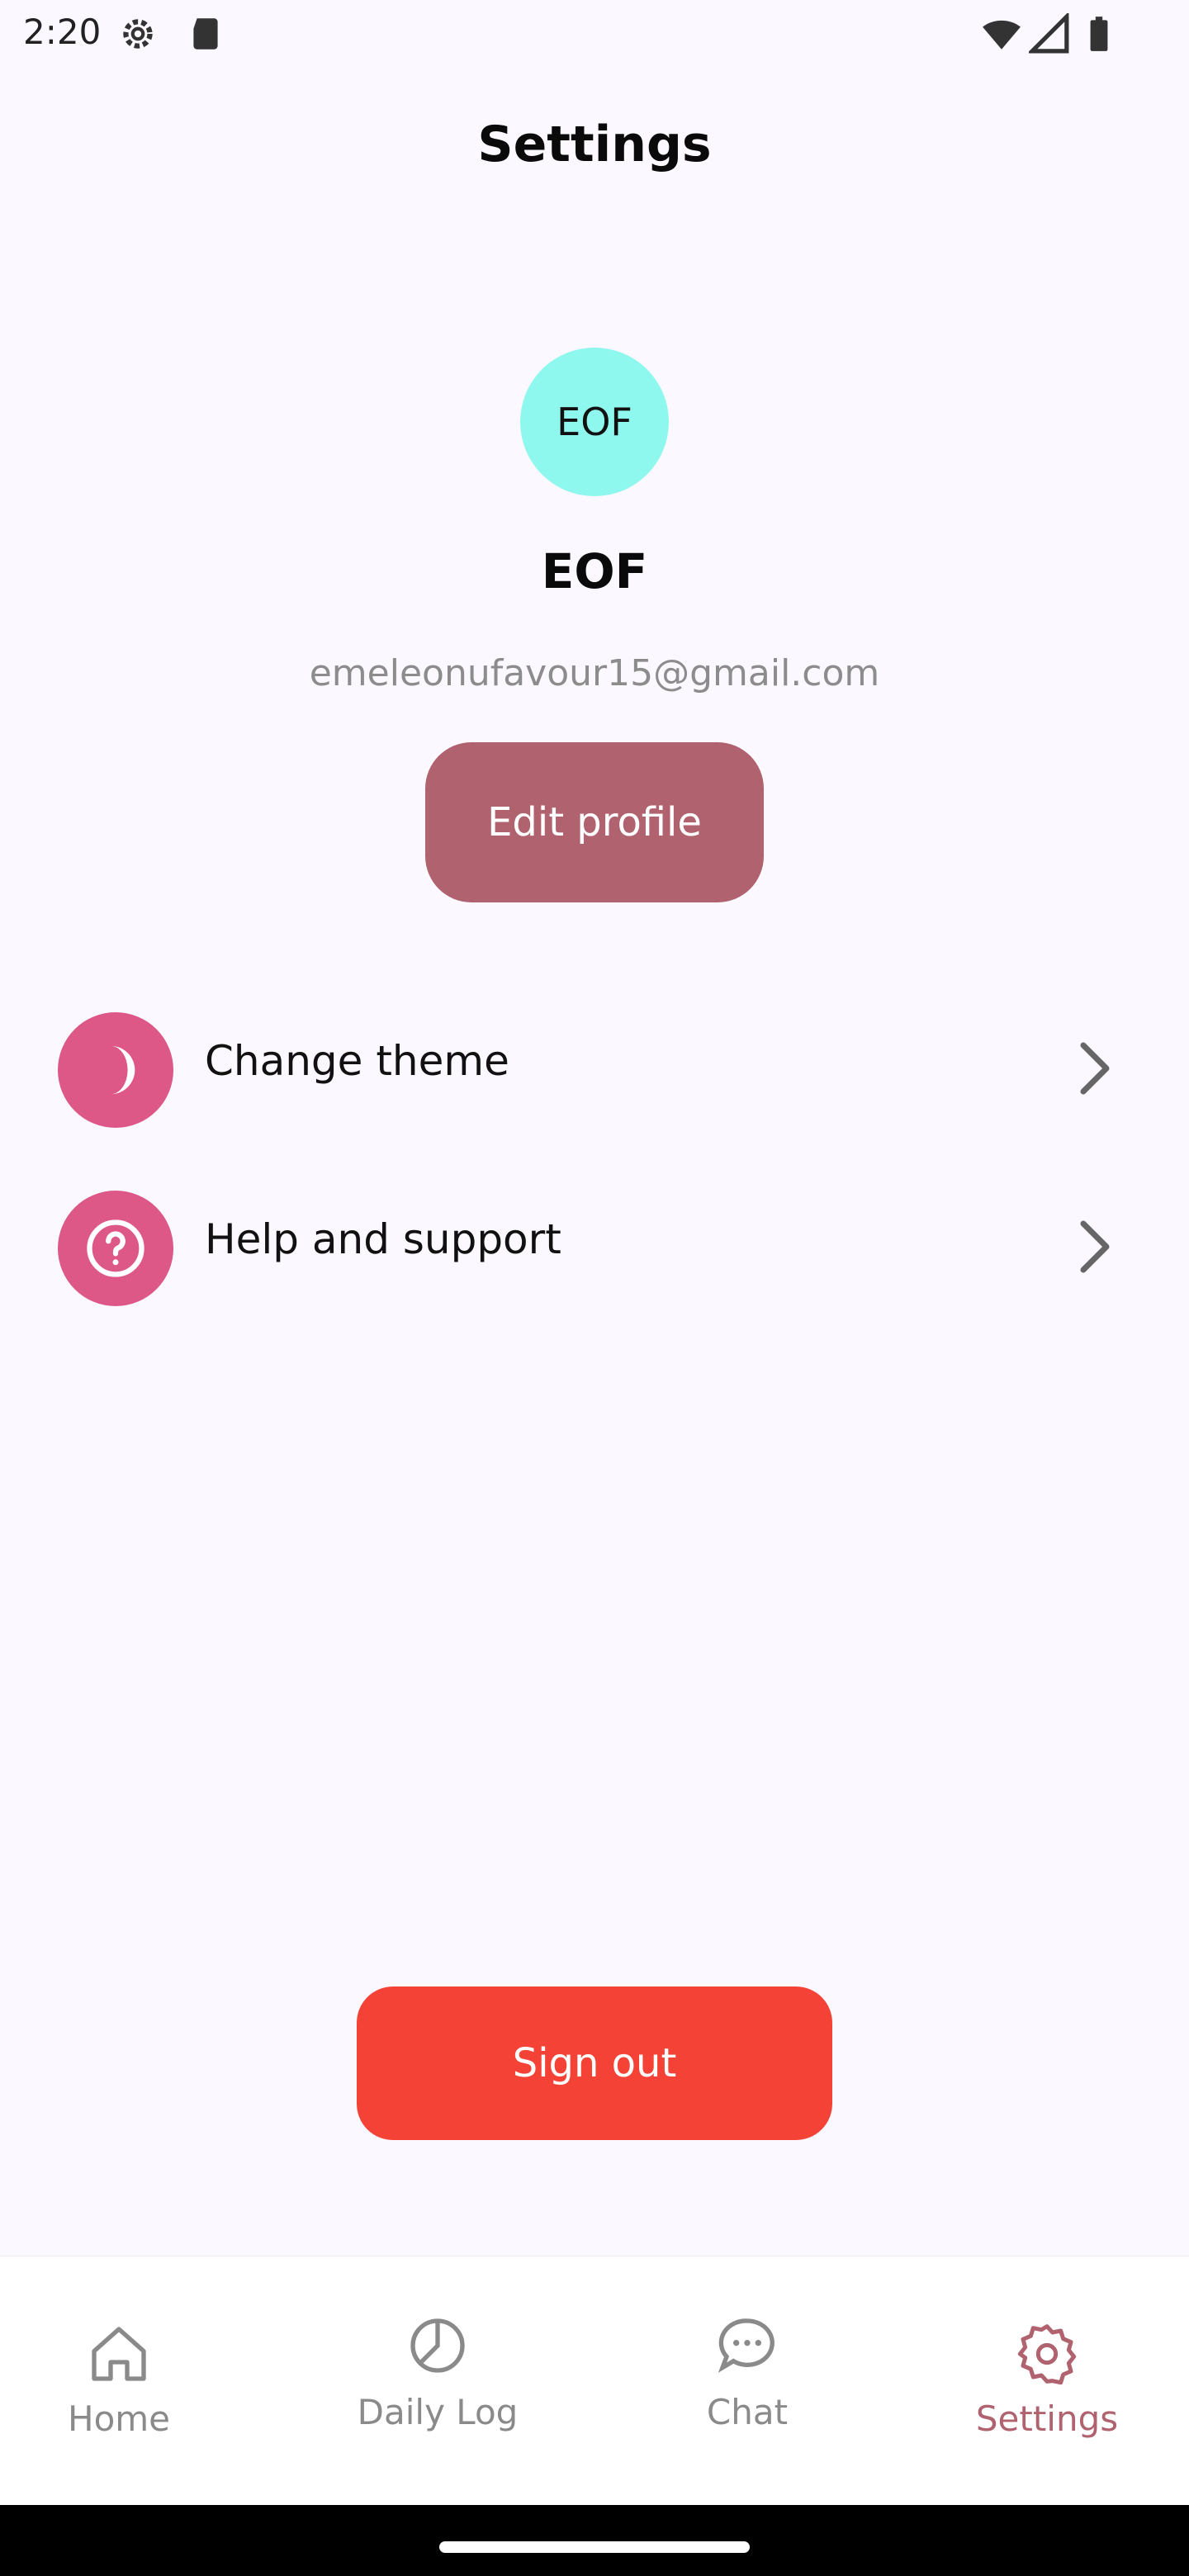 The image size is (1189, 2576). Describe the element at coordinates (594, 1060) in the screenshot. I see `settings-row-change-theme: Change theme` at that location.